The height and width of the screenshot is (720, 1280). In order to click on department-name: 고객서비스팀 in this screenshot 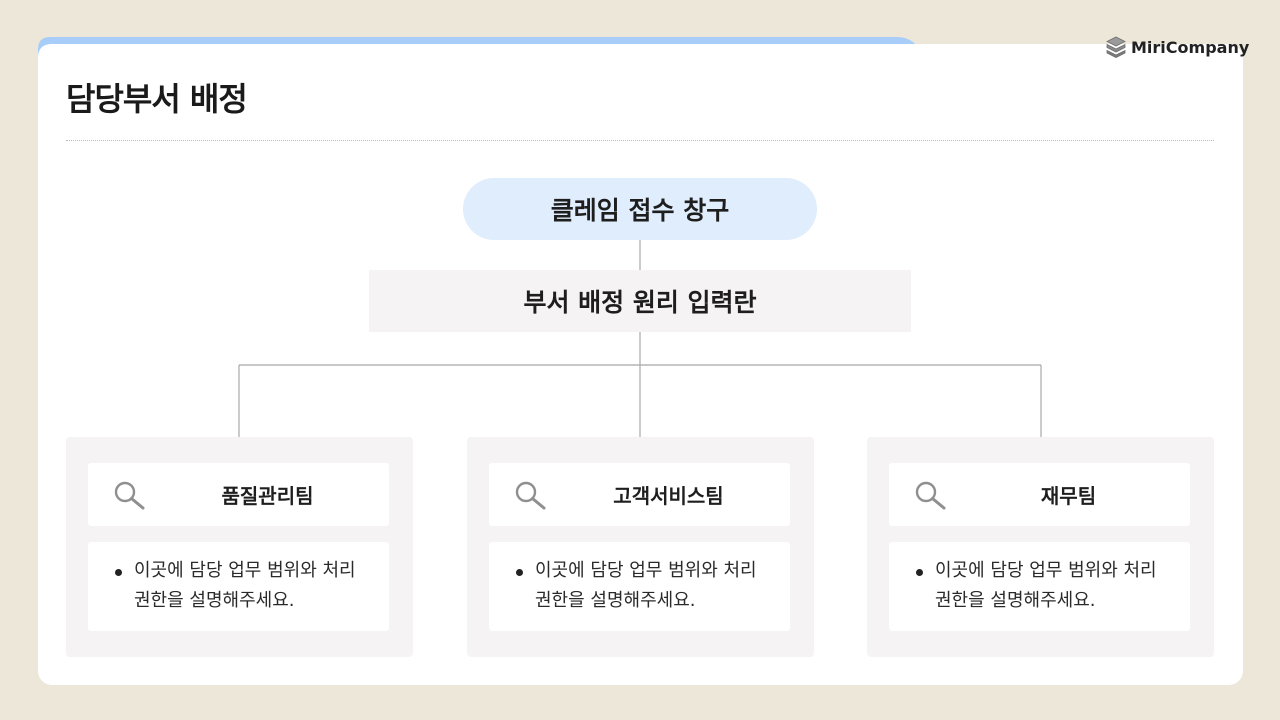, I will do `click(668, 496)`.